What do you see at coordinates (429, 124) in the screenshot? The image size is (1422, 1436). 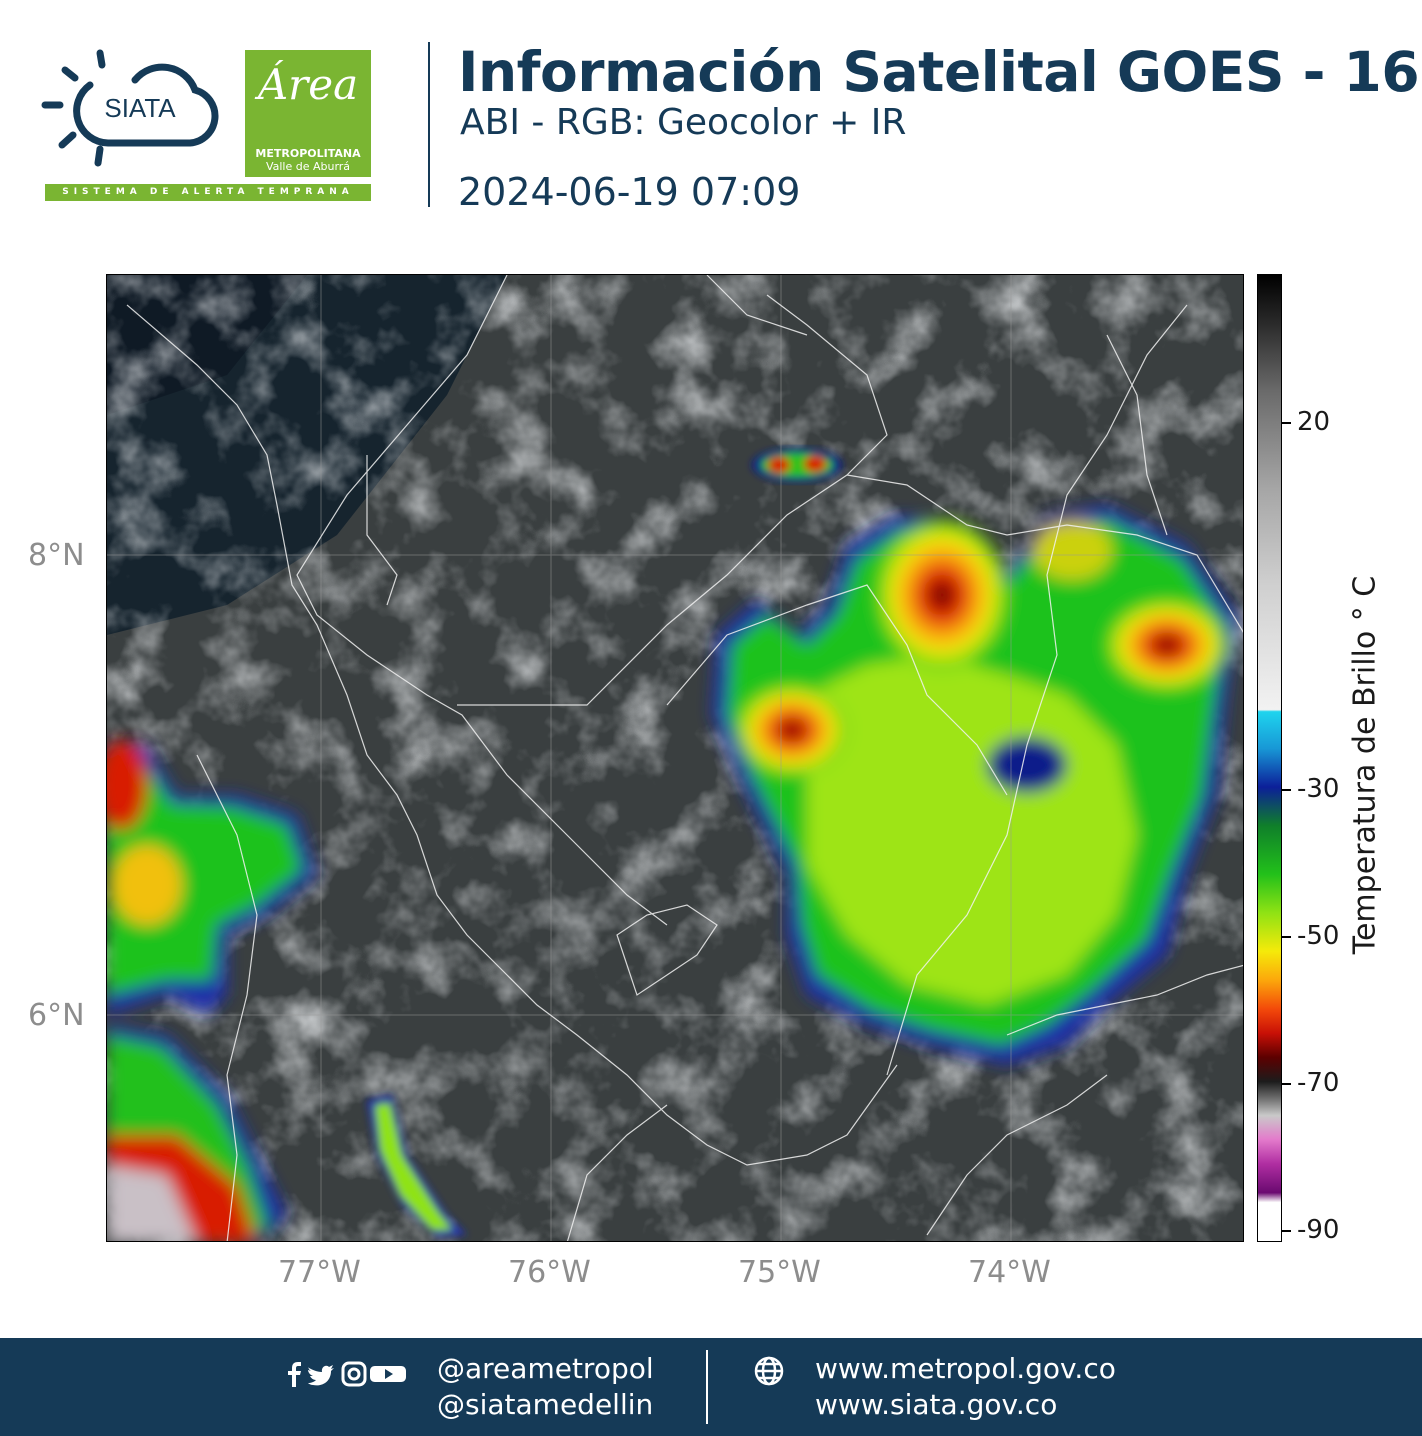 I see `header-divider` at bounding box center [429, 124].